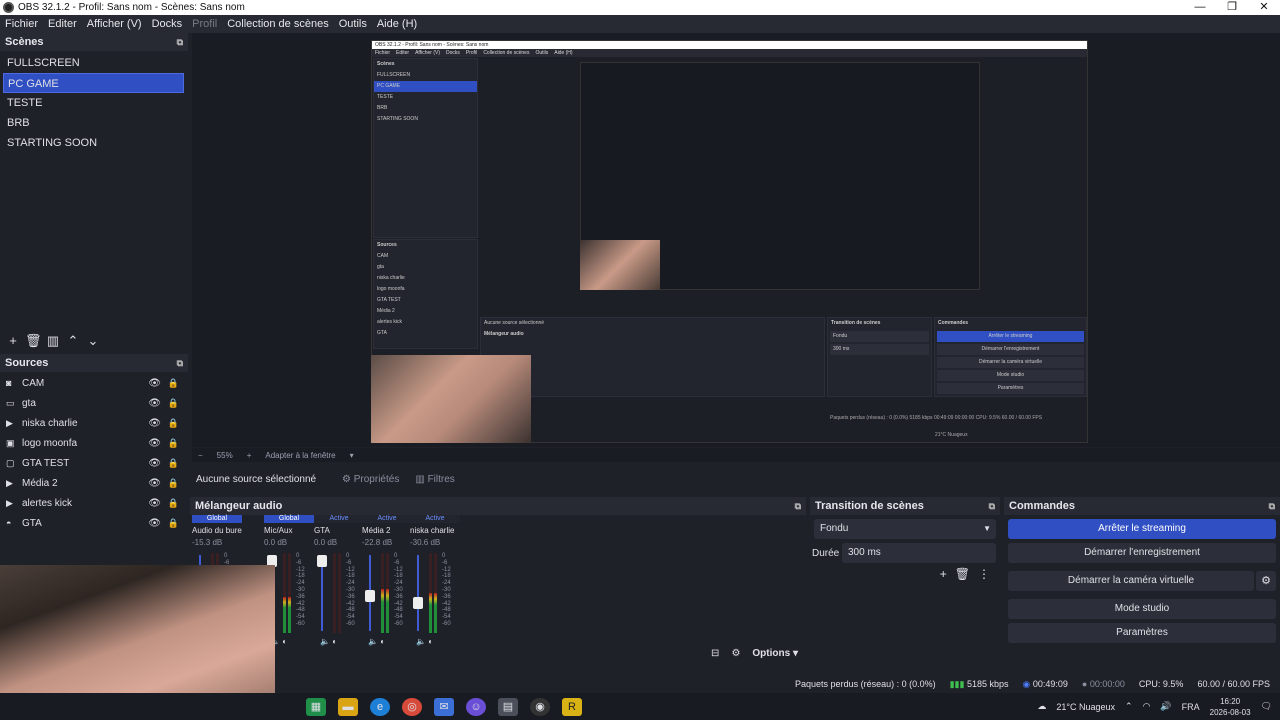 Image resolution: width=1280 pixels, height=720 pixels. What do you see at coordinates (94, 423) in the screenshot?
I see `source-item: ▶ niska charlie 👁 🔒` at bounding box center [94, 423].